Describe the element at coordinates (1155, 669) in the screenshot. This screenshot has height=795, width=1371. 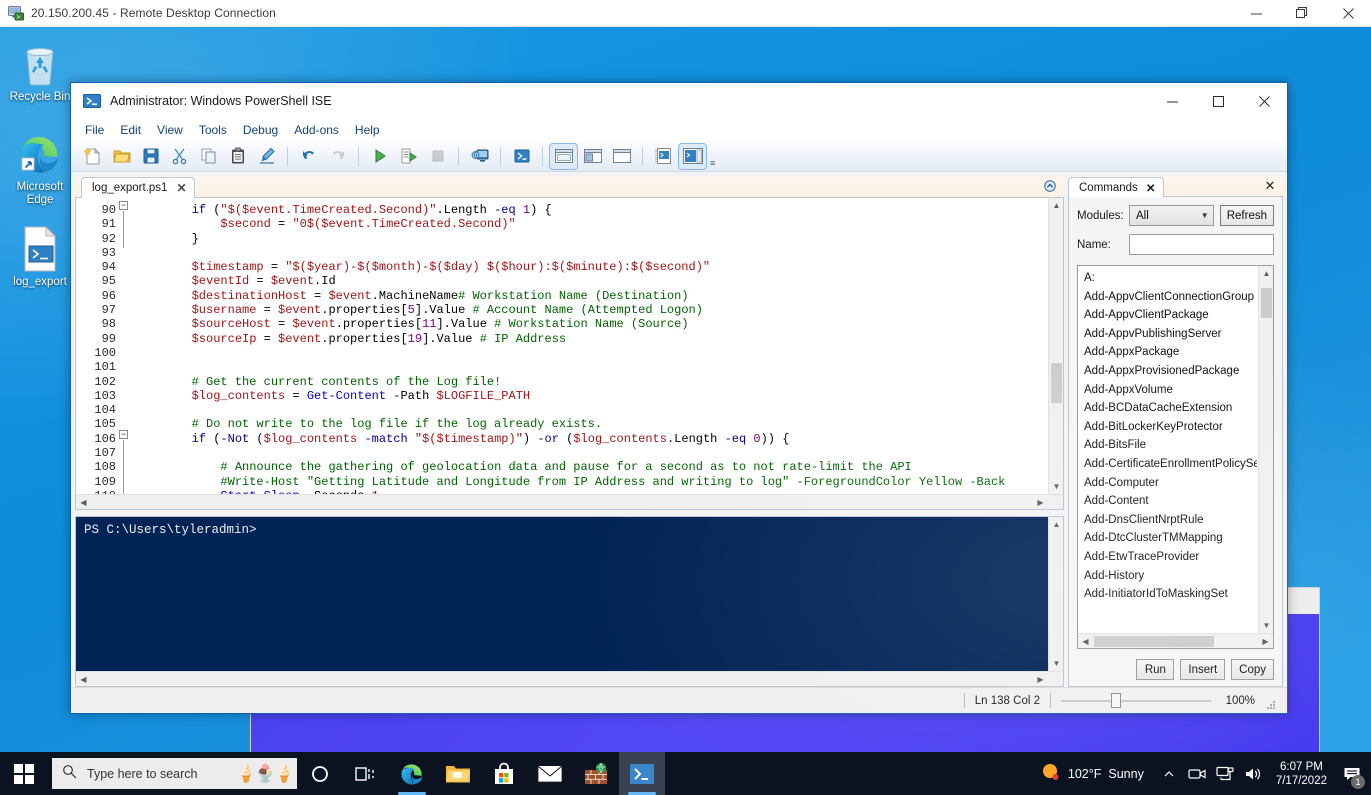
I see `run-button: Run` at that location.